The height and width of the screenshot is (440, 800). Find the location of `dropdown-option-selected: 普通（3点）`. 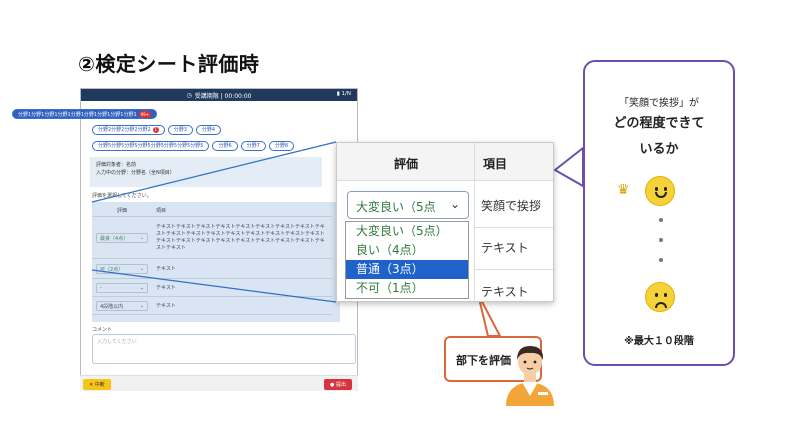

dropdown-option-selected: 普通（3点） is located at coordinates (407, 269).